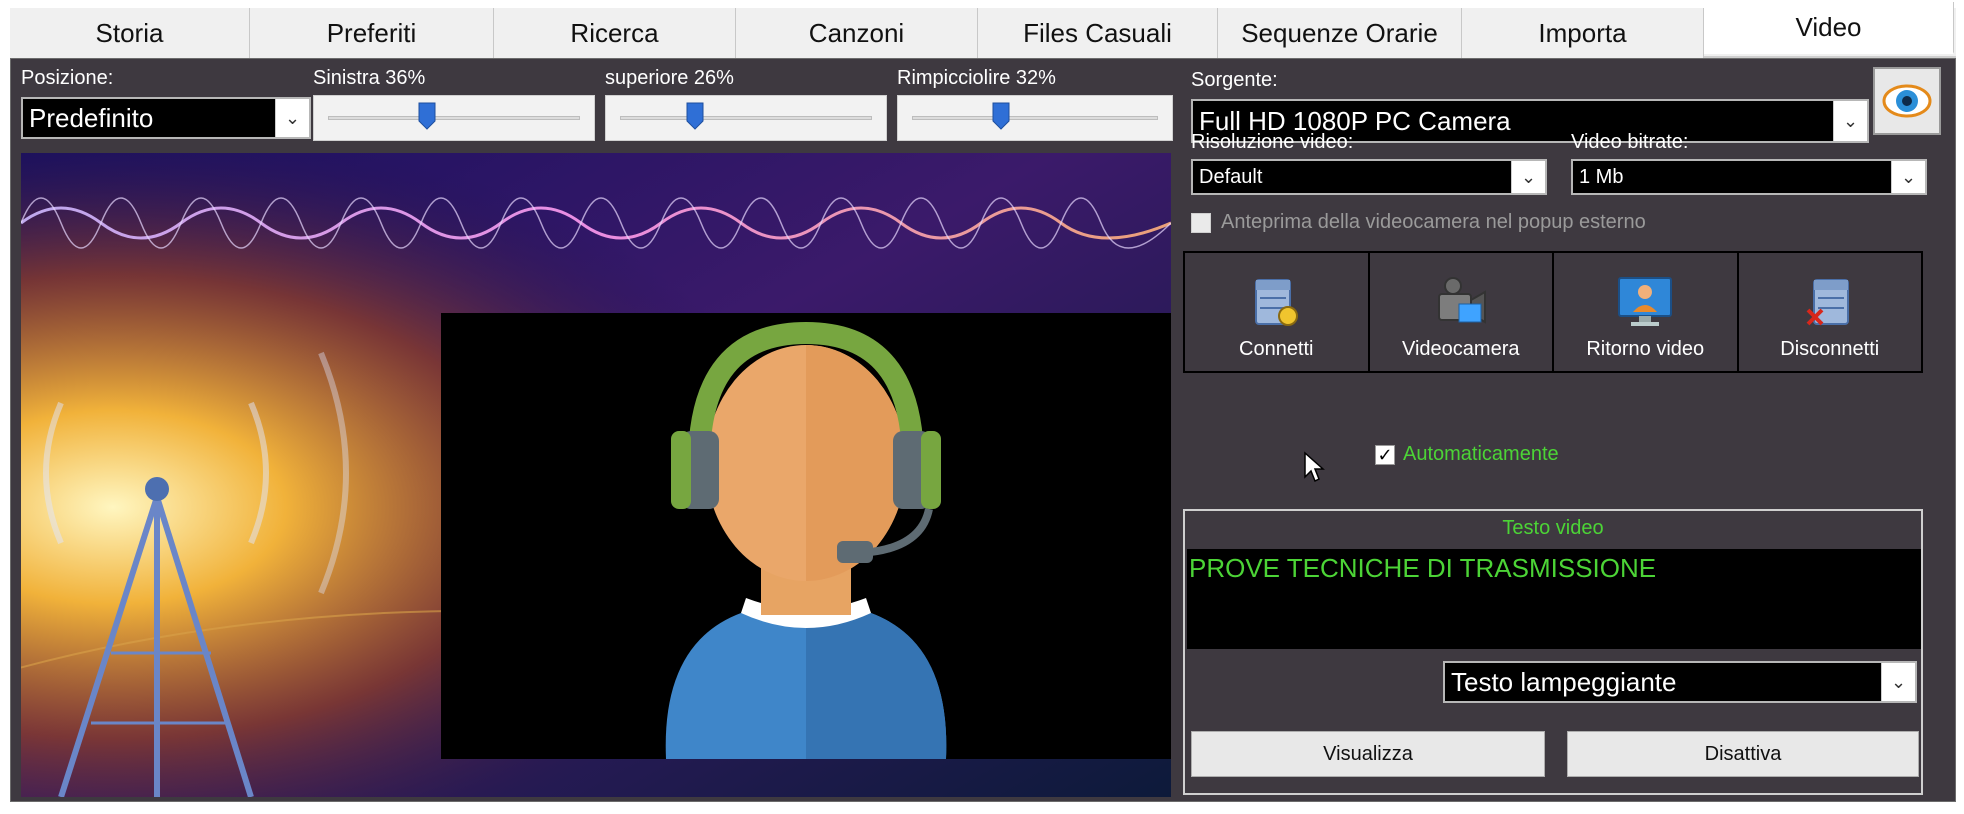  I want to click on disconnect-button: Disconnetti, so click(1830, 312).